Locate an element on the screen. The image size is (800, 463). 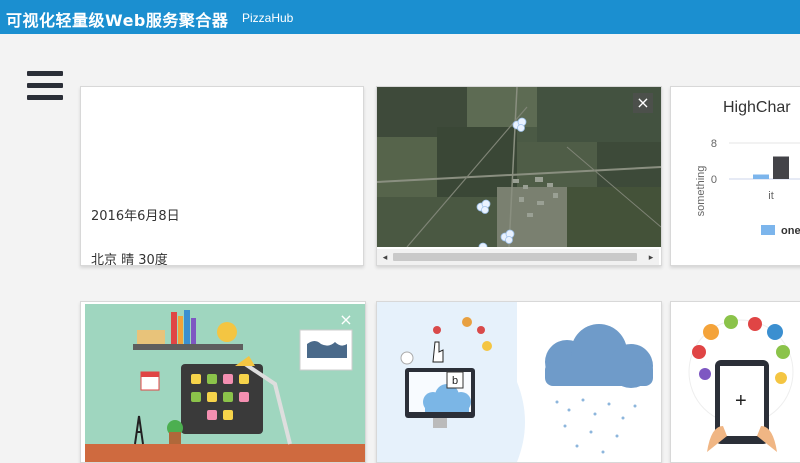
scroll-right-arrow-icon: ▸ is located at coordinates (651, 257).